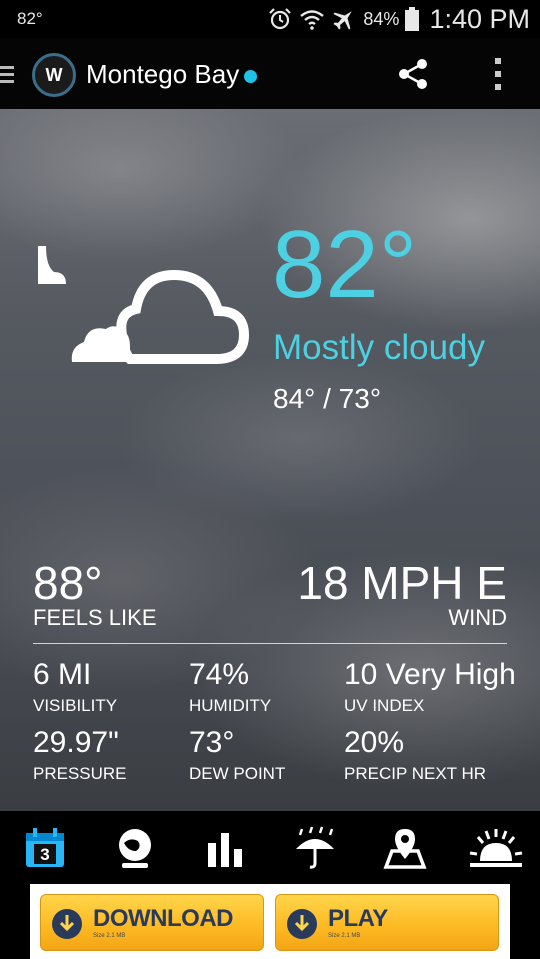  Describe the element at coordinates (212, 742) in the screenshot. I see `stat-value: 73°` at that location.